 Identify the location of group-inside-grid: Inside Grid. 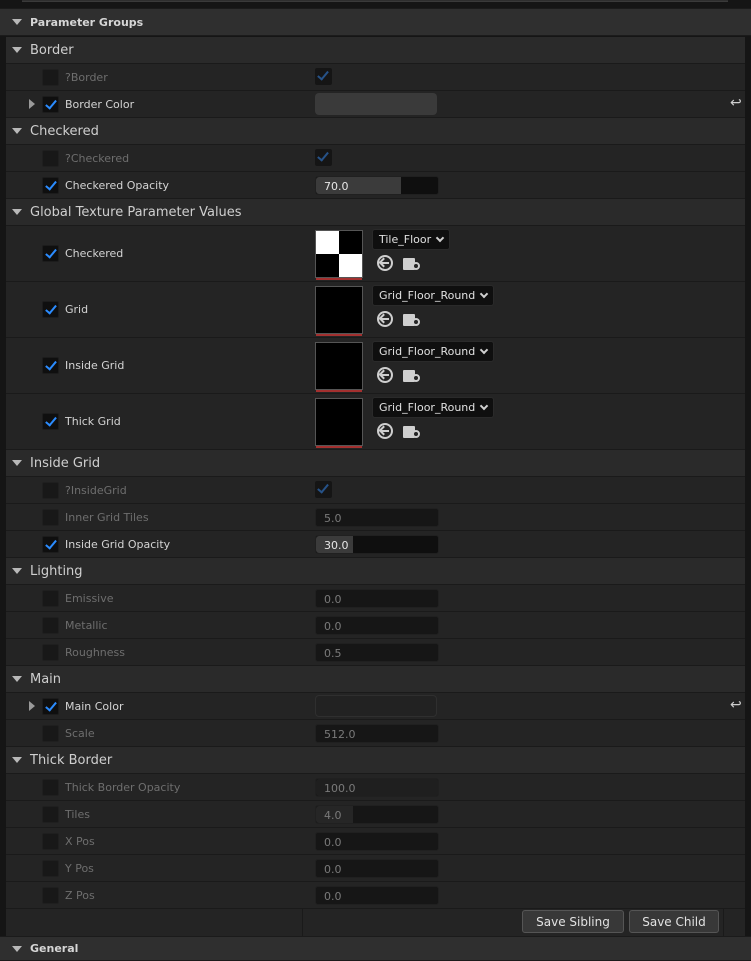
(375, 463).